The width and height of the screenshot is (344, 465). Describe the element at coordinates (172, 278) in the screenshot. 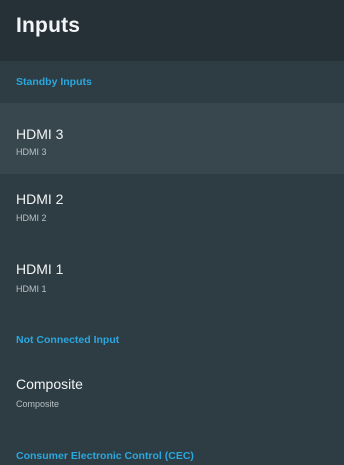

I see `input-item-hdmi-1: HDMI 1 HDMI 1` at that location.